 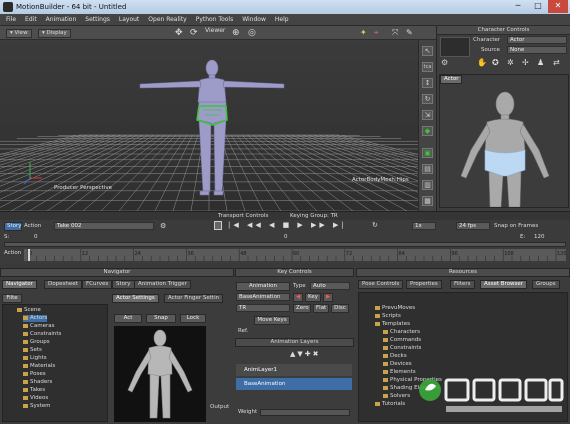 What do you see at coordinates (36, 342) in the screenshot?
I see `tree-groups: Groups` at bounding box center [36, 342].